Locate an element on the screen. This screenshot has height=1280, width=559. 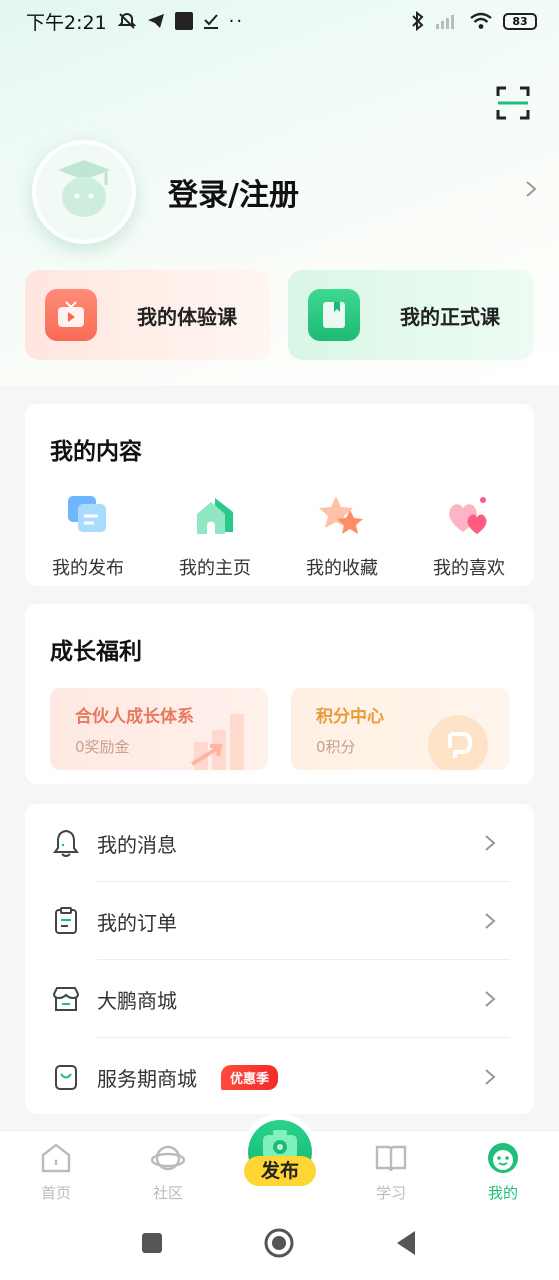
my-publish-item: 我的发布 is located at coordinates (88, 536).